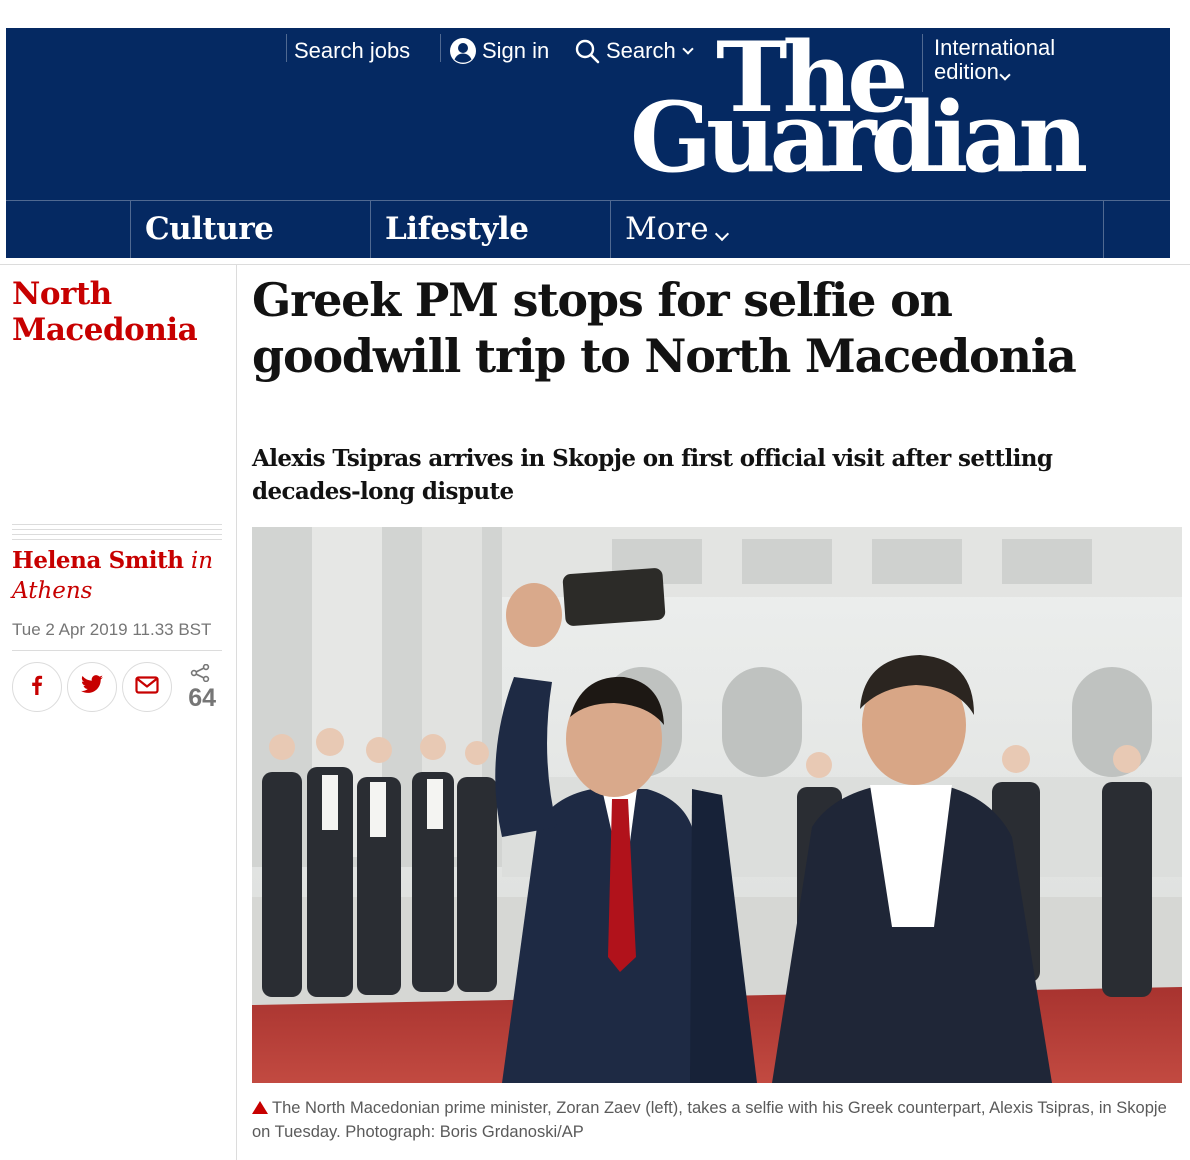 The width and height of the screenshot is (1190, 1160). I want to click on share-email-button, so click(147, 687).